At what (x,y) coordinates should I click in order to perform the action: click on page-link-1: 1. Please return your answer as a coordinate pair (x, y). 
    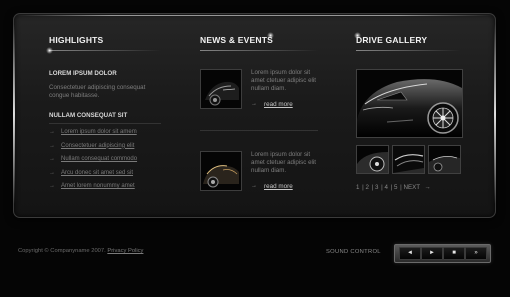
    Looking at the image, I should click on (357, 187).